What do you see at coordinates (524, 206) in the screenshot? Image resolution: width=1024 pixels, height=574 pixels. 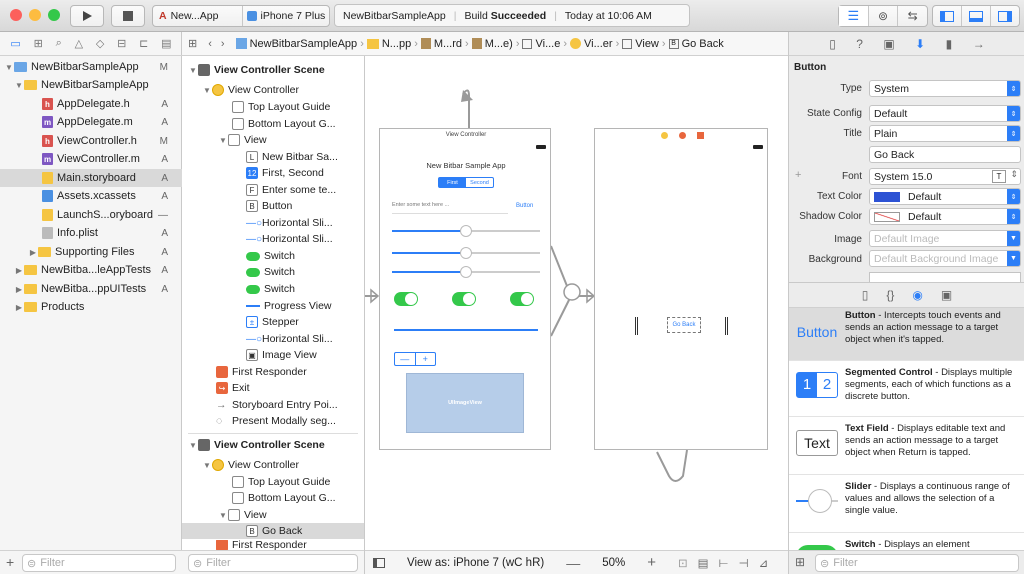 I see `button: Button` at bounding box center [524, 206].